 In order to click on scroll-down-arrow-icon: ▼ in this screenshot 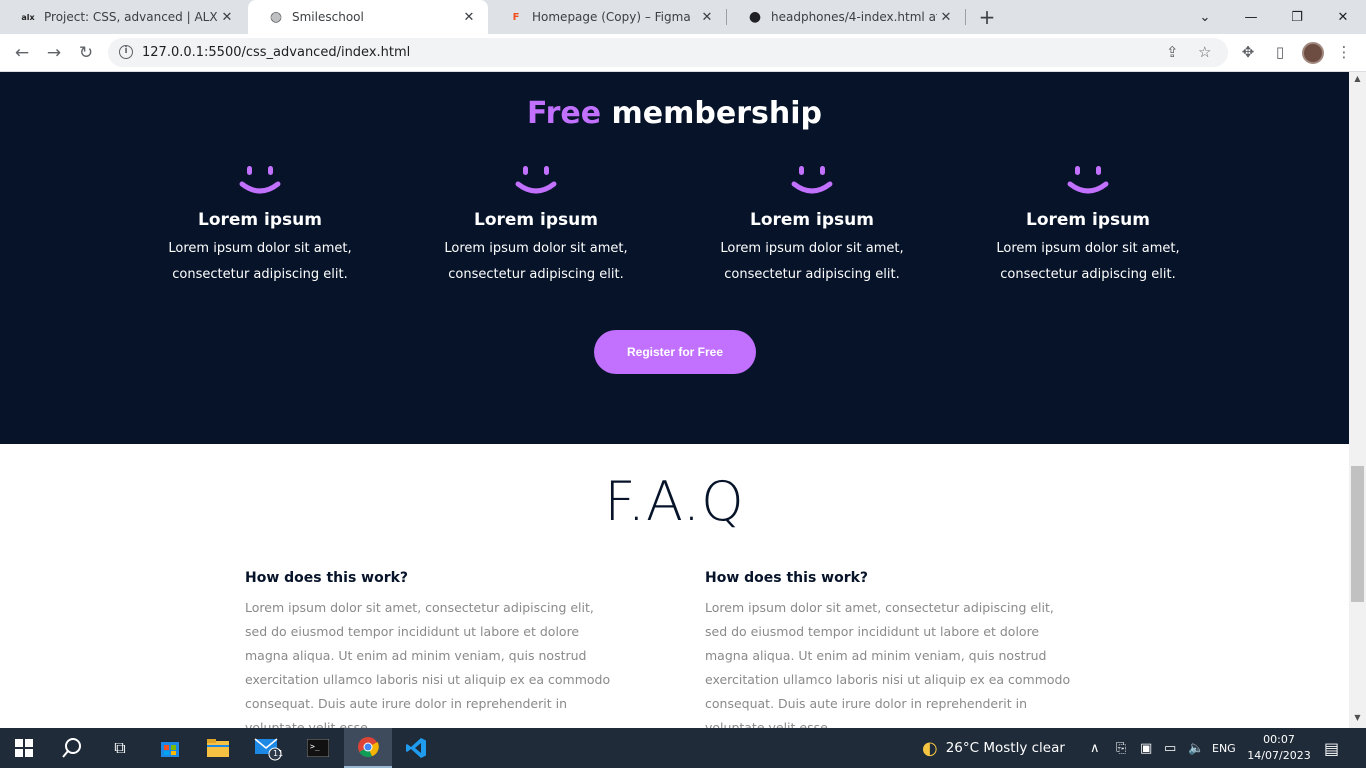, I will do `click(1357, 720)`.